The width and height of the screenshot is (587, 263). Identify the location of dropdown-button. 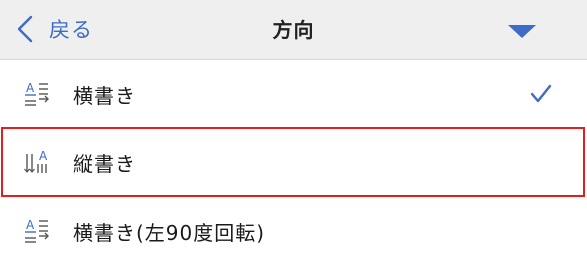
(522, 31).